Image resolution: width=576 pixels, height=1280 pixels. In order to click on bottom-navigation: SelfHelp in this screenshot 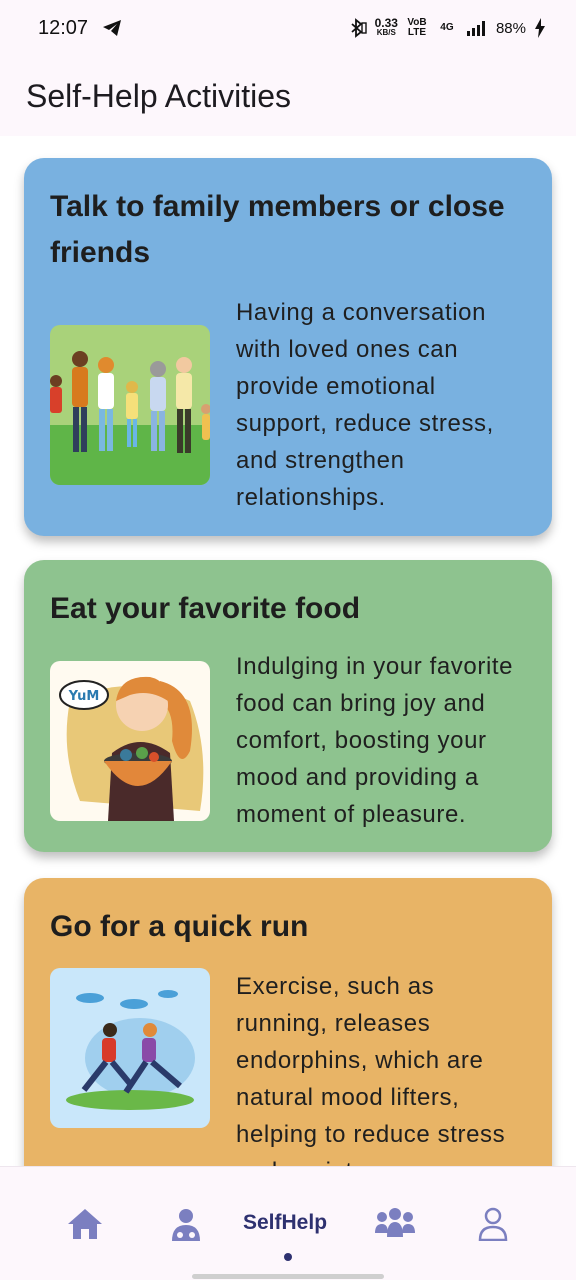, I will do `click(288, 1223)`.